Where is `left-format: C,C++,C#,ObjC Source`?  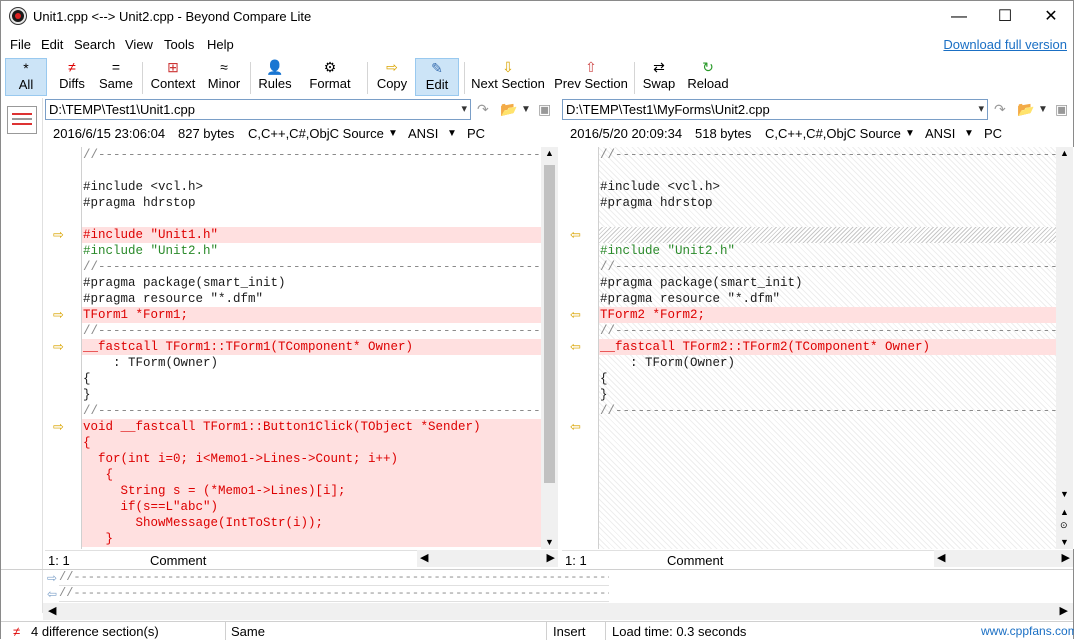
left-format: C,C++,C#,ObjC Source is located at coordinates (316, 133).